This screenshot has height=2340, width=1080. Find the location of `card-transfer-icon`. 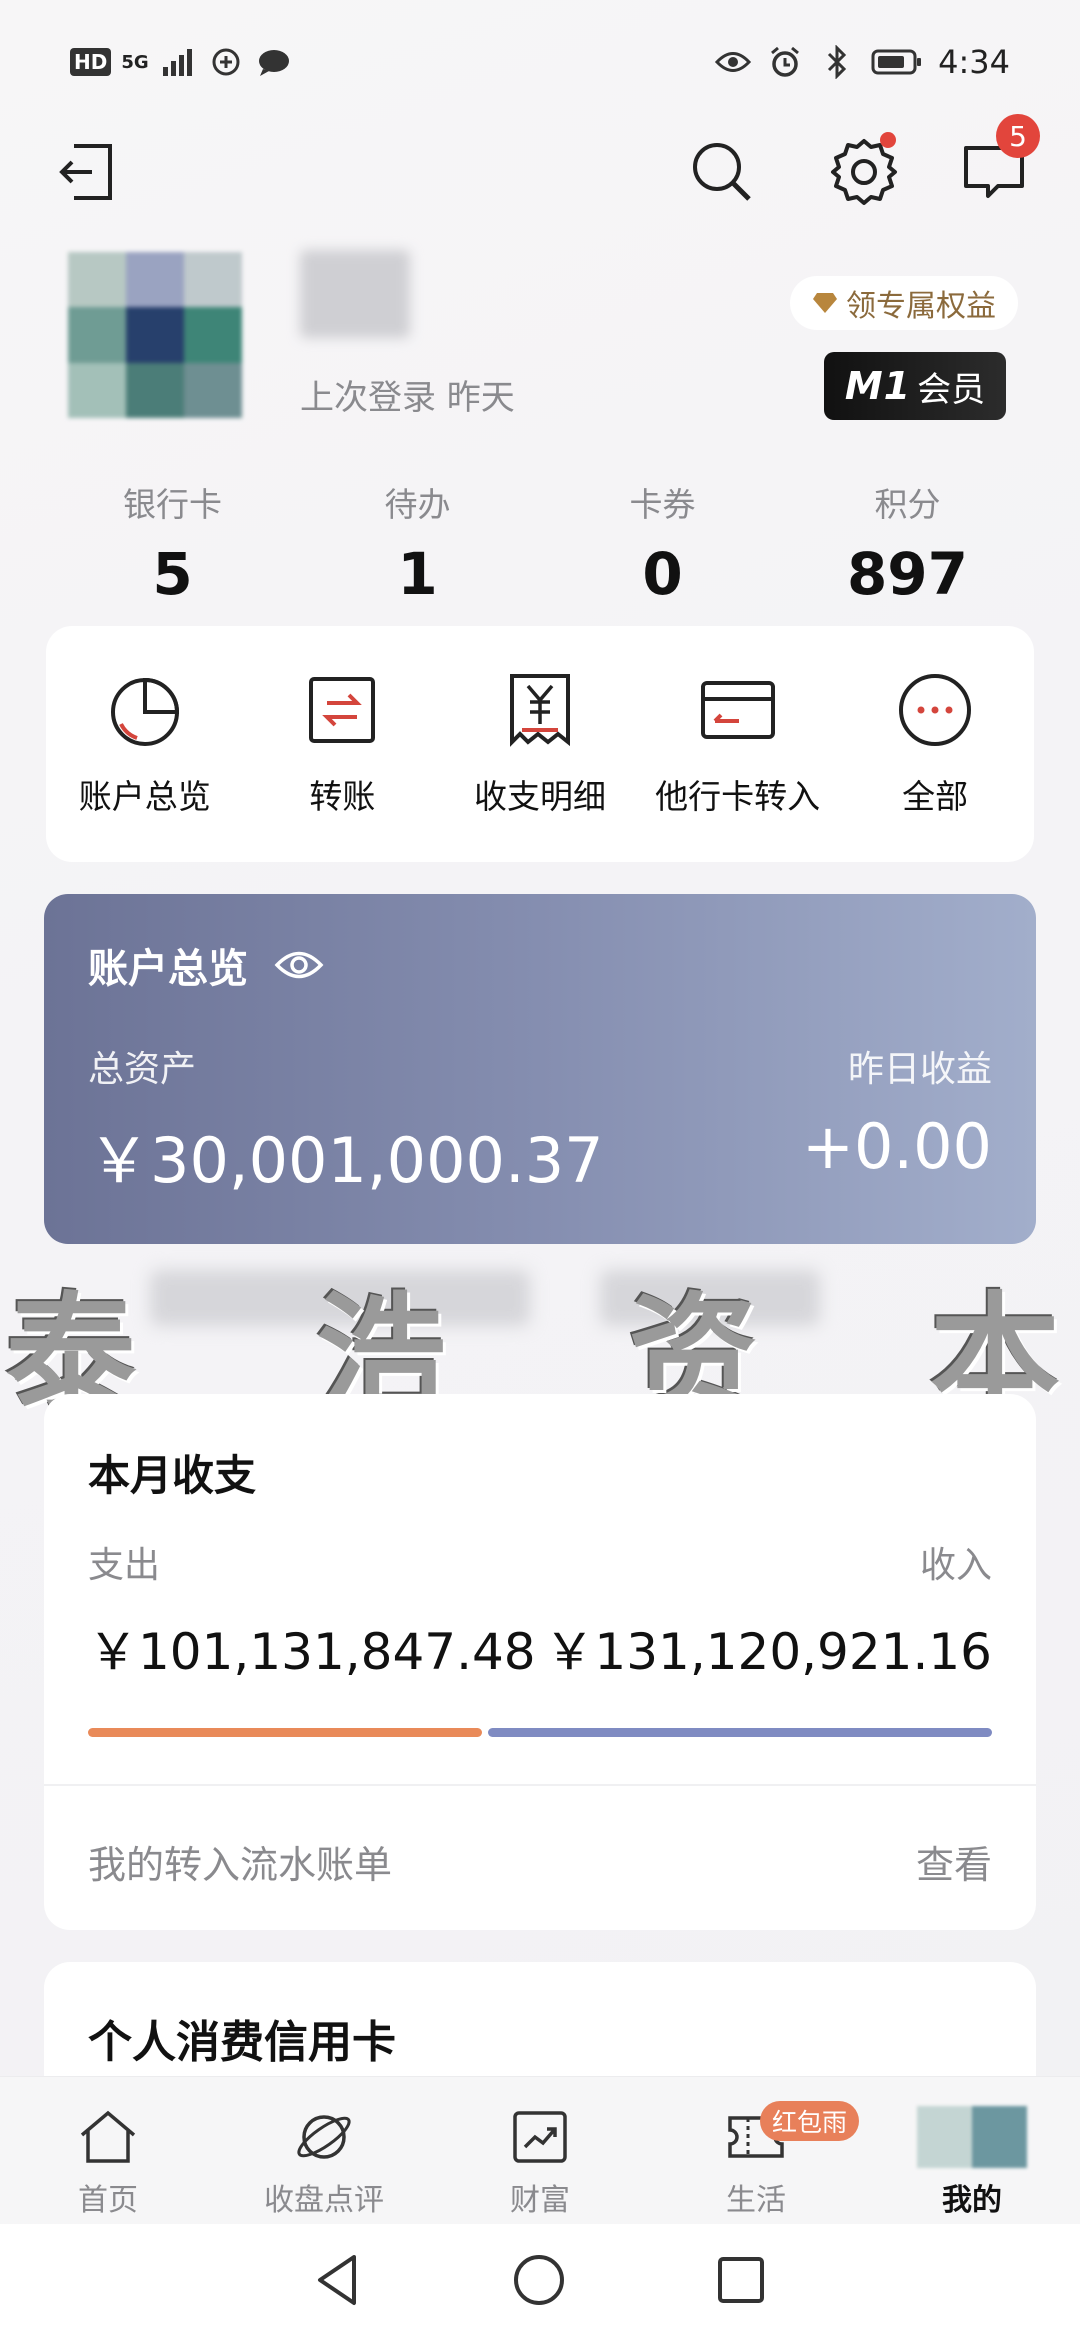

card-transfer-icon is located at coordinates (738, 710).